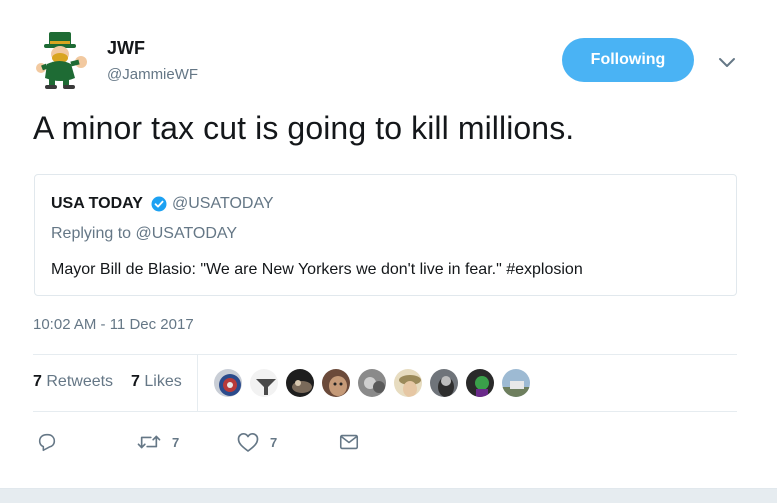 Image resolution: width=777 pixels, height=503 pixels. What do you see at coordinates (274, 442) in the screenshot?
I see `like-count: 7` at bounding box center [274, 442].